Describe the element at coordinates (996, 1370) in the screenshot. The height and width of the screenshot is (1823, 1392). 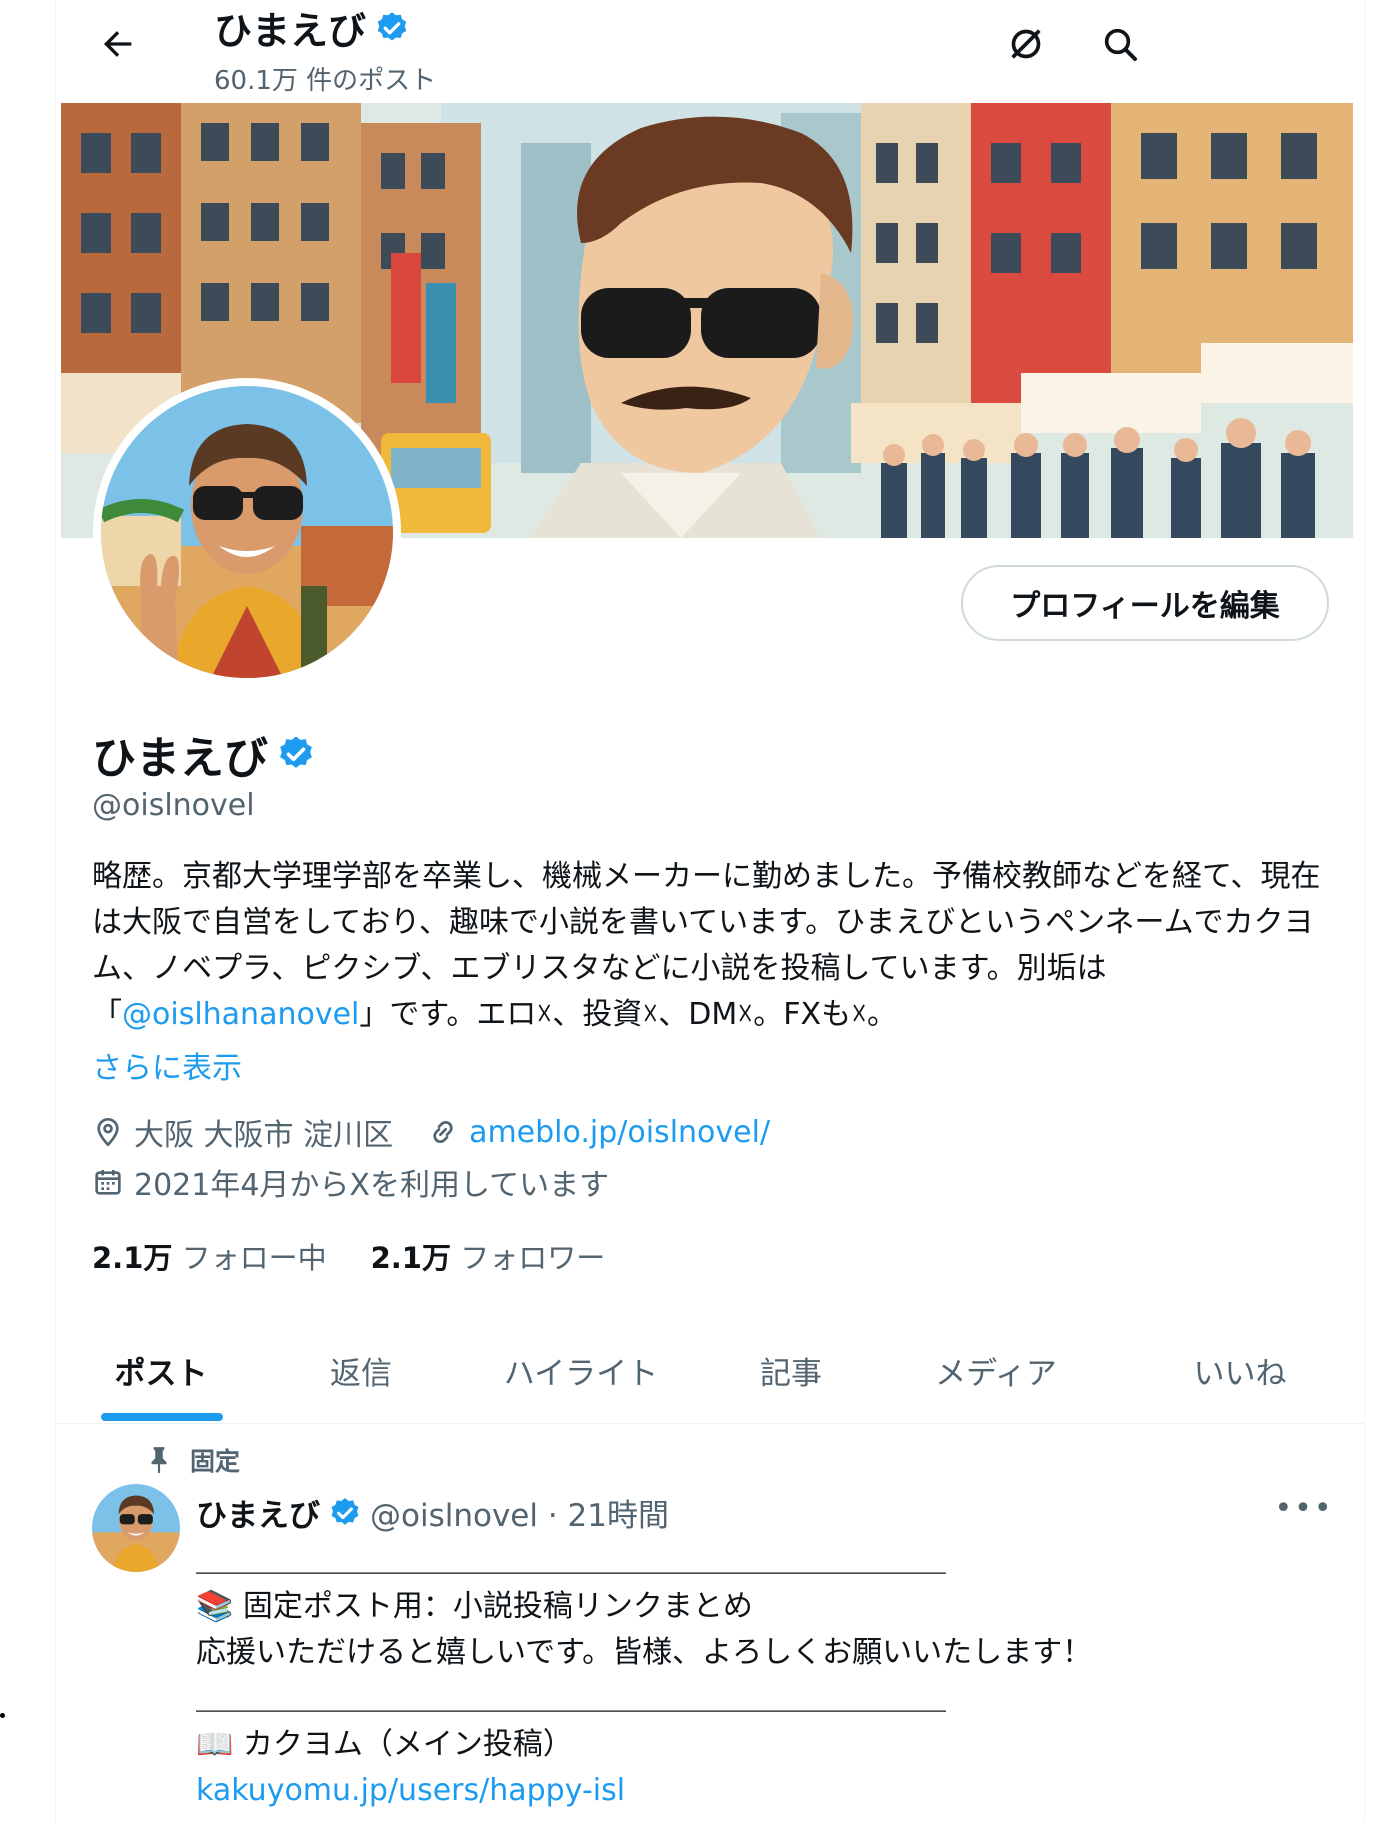
I see `tab-media: メディア` at that location.